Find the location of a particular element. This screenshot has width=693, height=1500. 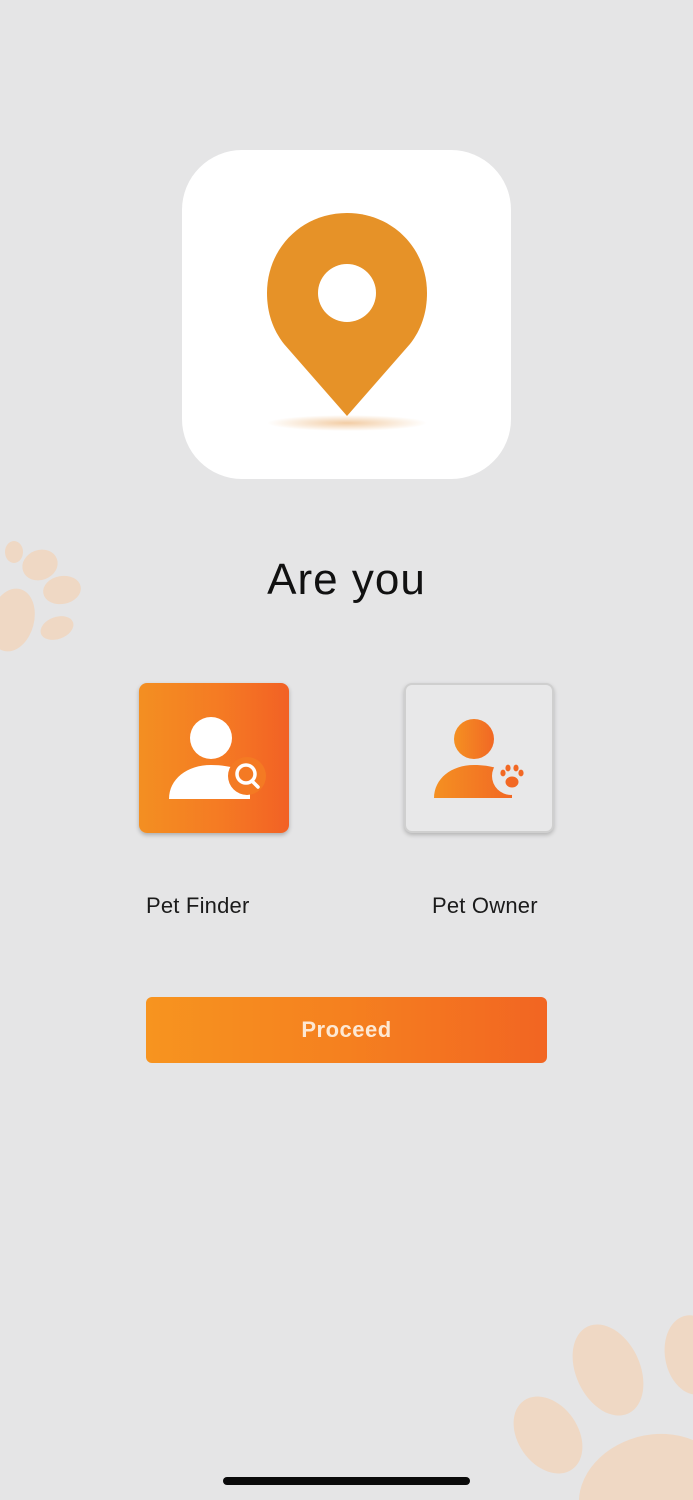

user-paw-icon is located at coordinates (482, 758).